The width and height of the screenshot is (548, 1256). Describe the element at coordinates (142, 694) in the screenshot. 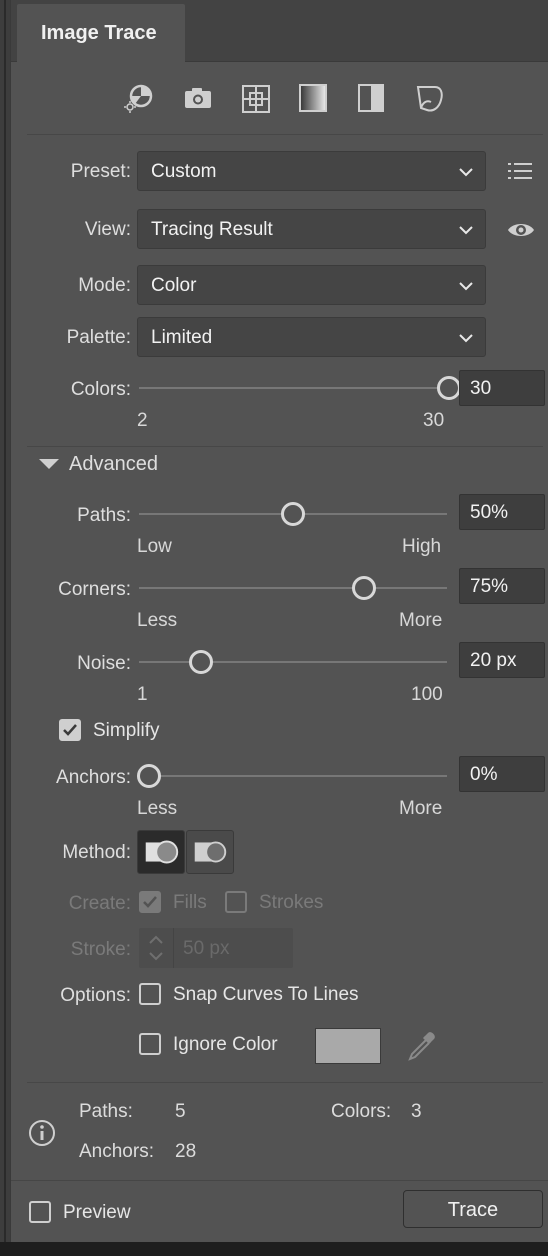

I see `noise-min-label: 1` at that location.